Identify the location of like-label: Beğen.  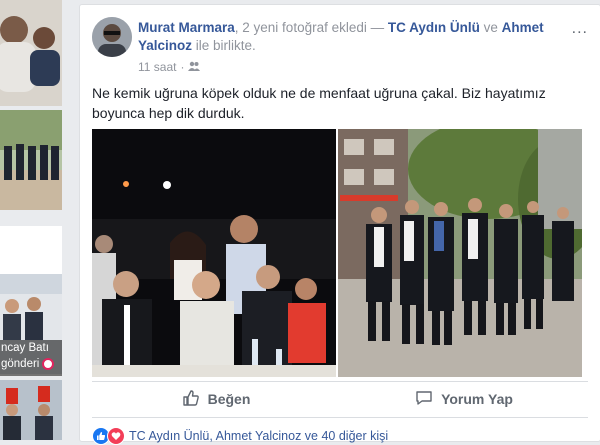
(229, 399).